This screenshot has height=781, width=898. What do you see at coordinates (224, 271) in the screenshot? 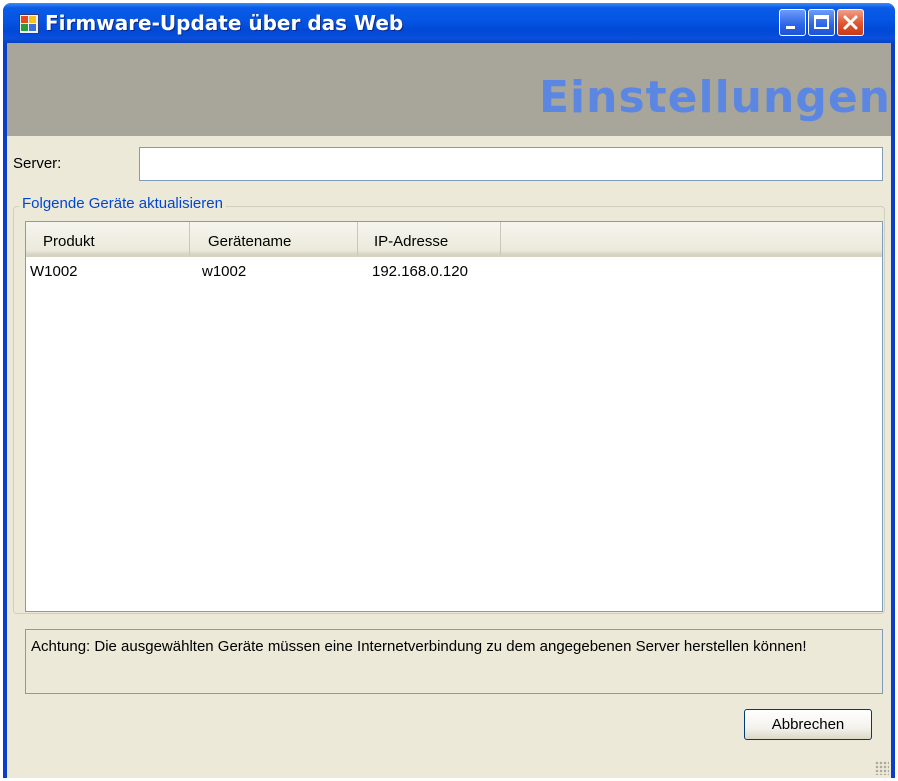
I see `cell-geraetename: w1002` at bounding box center [224, 271].